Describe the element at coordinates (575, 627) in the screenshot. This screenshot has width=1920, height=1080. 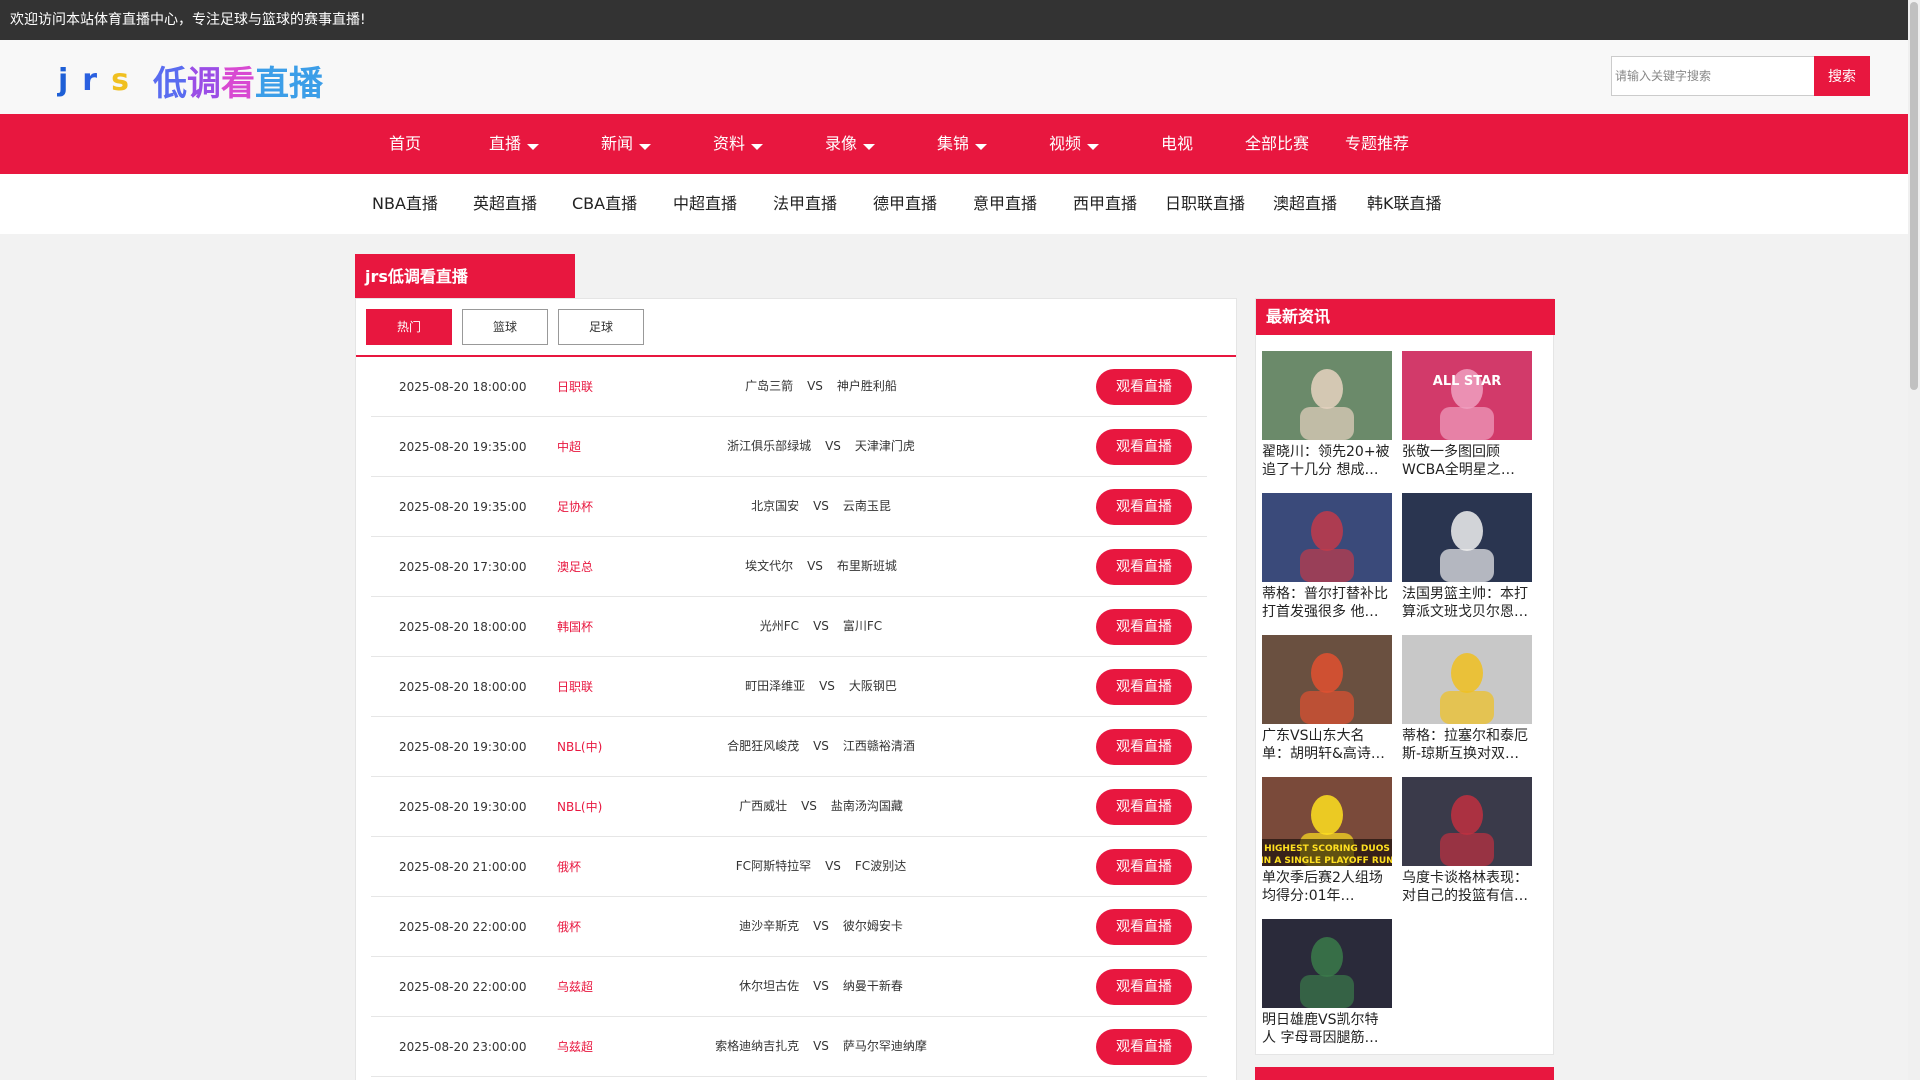
I see `match-league: 韩国杯` at that location.